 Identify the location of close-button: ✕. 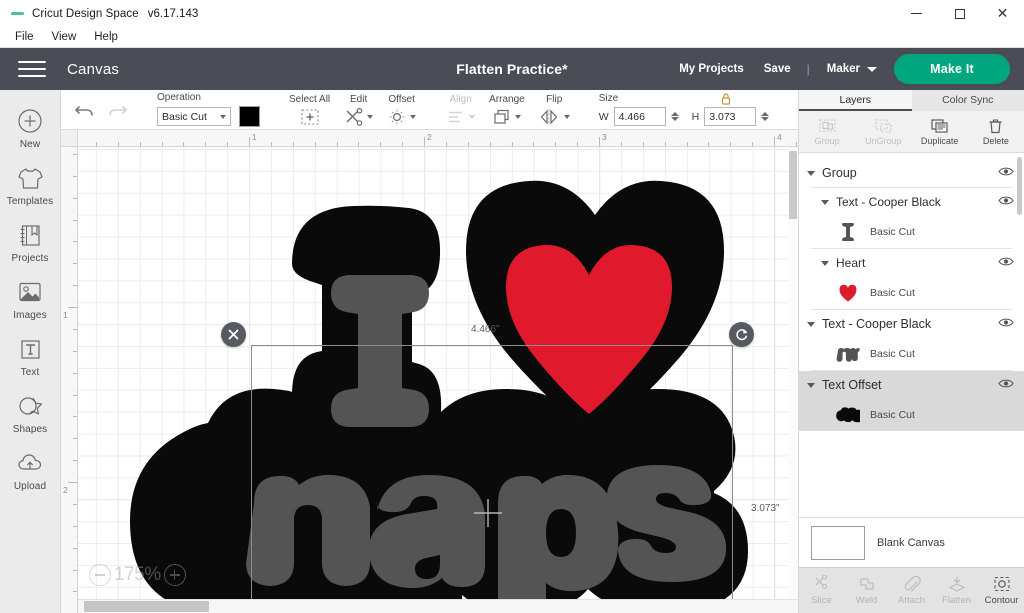
(1002, 13).